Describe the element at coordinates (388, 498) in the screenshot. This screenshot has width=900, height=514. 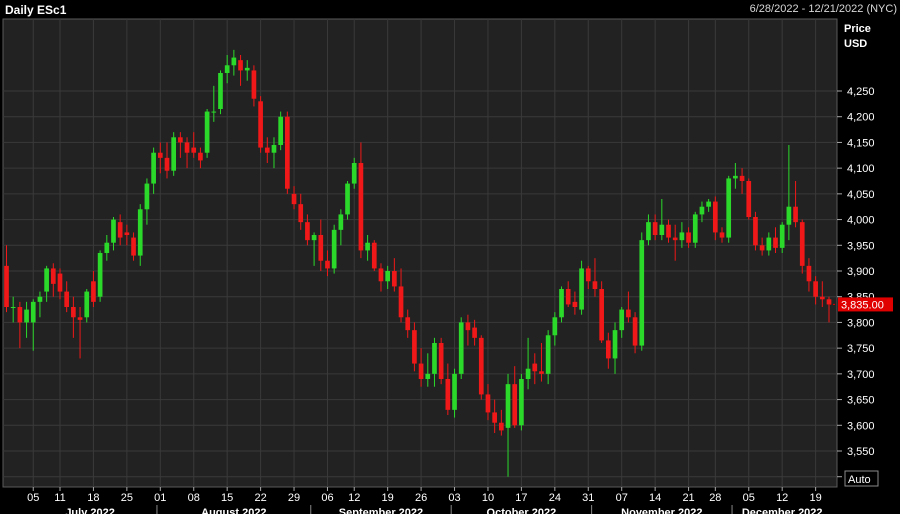
I see `x-tick-label: 19` at that location.